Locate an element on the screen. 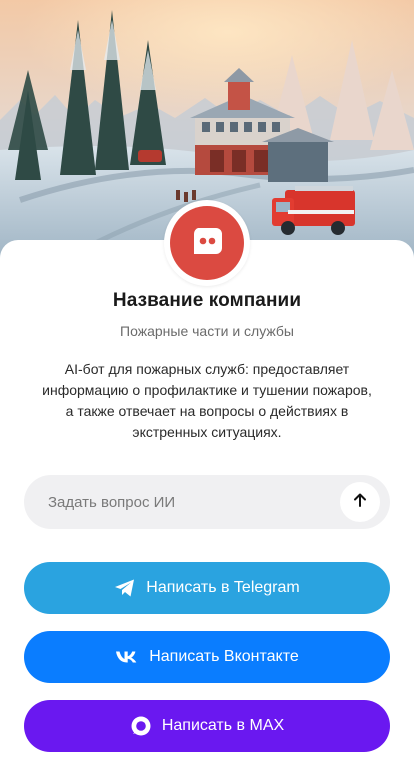  max-button: Написать в MAX is located at coordinates (207, 726).